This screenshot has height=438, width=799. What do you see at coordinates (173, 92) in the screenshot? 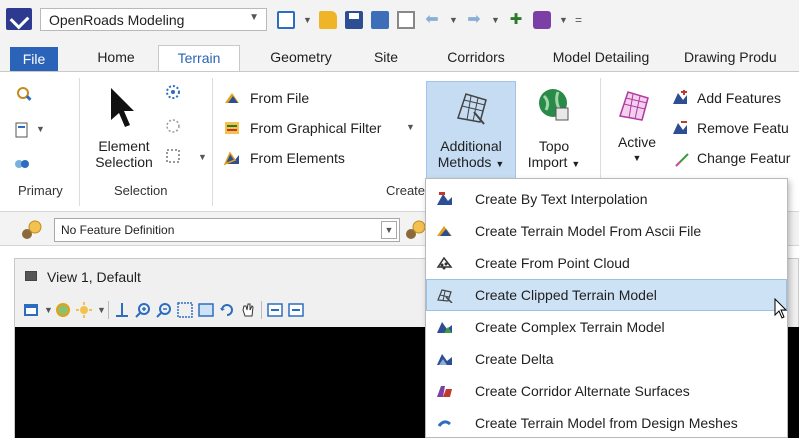
I see `select-all-icon` at bounding box center [173, 92].